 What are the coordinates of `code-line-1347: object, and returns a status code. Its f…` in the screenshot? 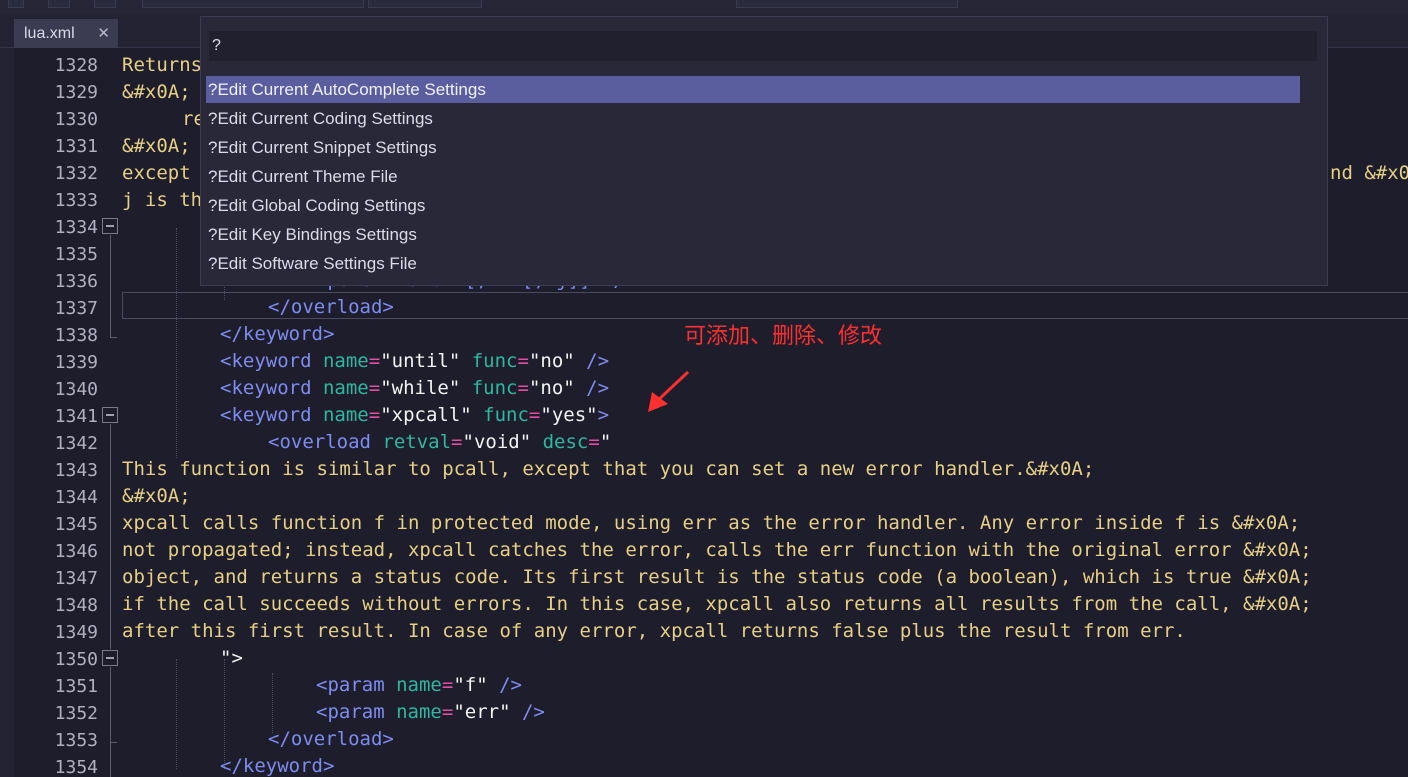 It's located at (717, 577).